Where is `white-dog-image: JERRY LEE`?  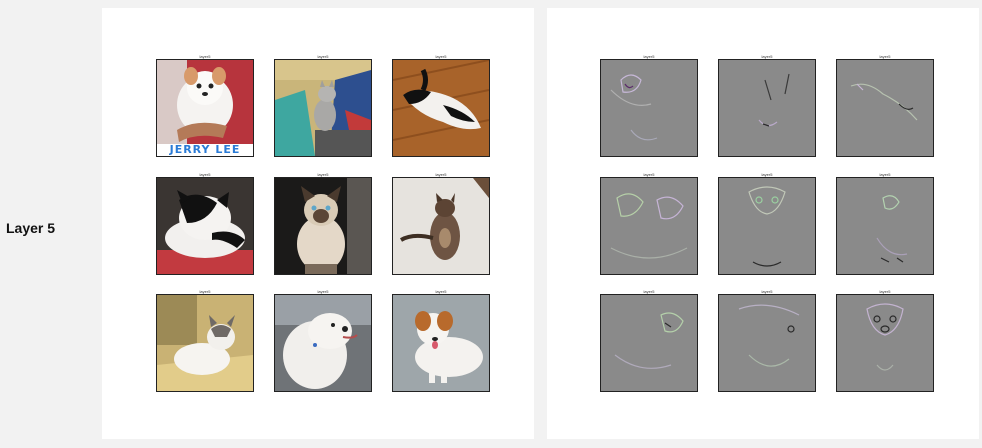 white-dog-image: JERRY LEE is located at coordinates (205, 108).